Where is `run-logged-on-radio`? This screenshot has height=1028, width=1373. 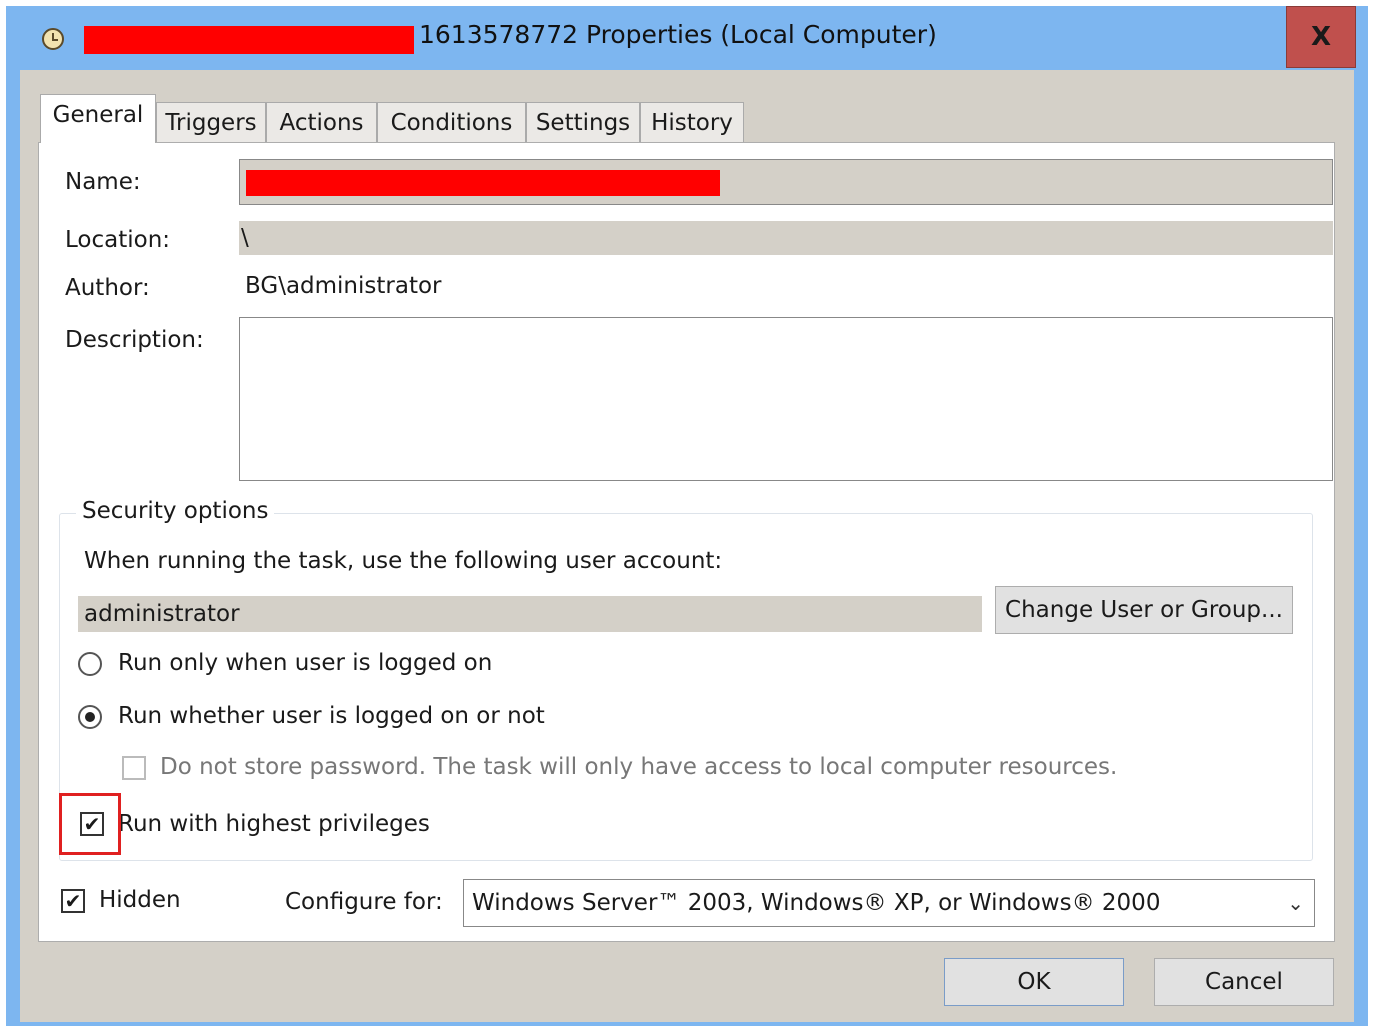 run-logged-on-radio is located at coordinates (90, 664).